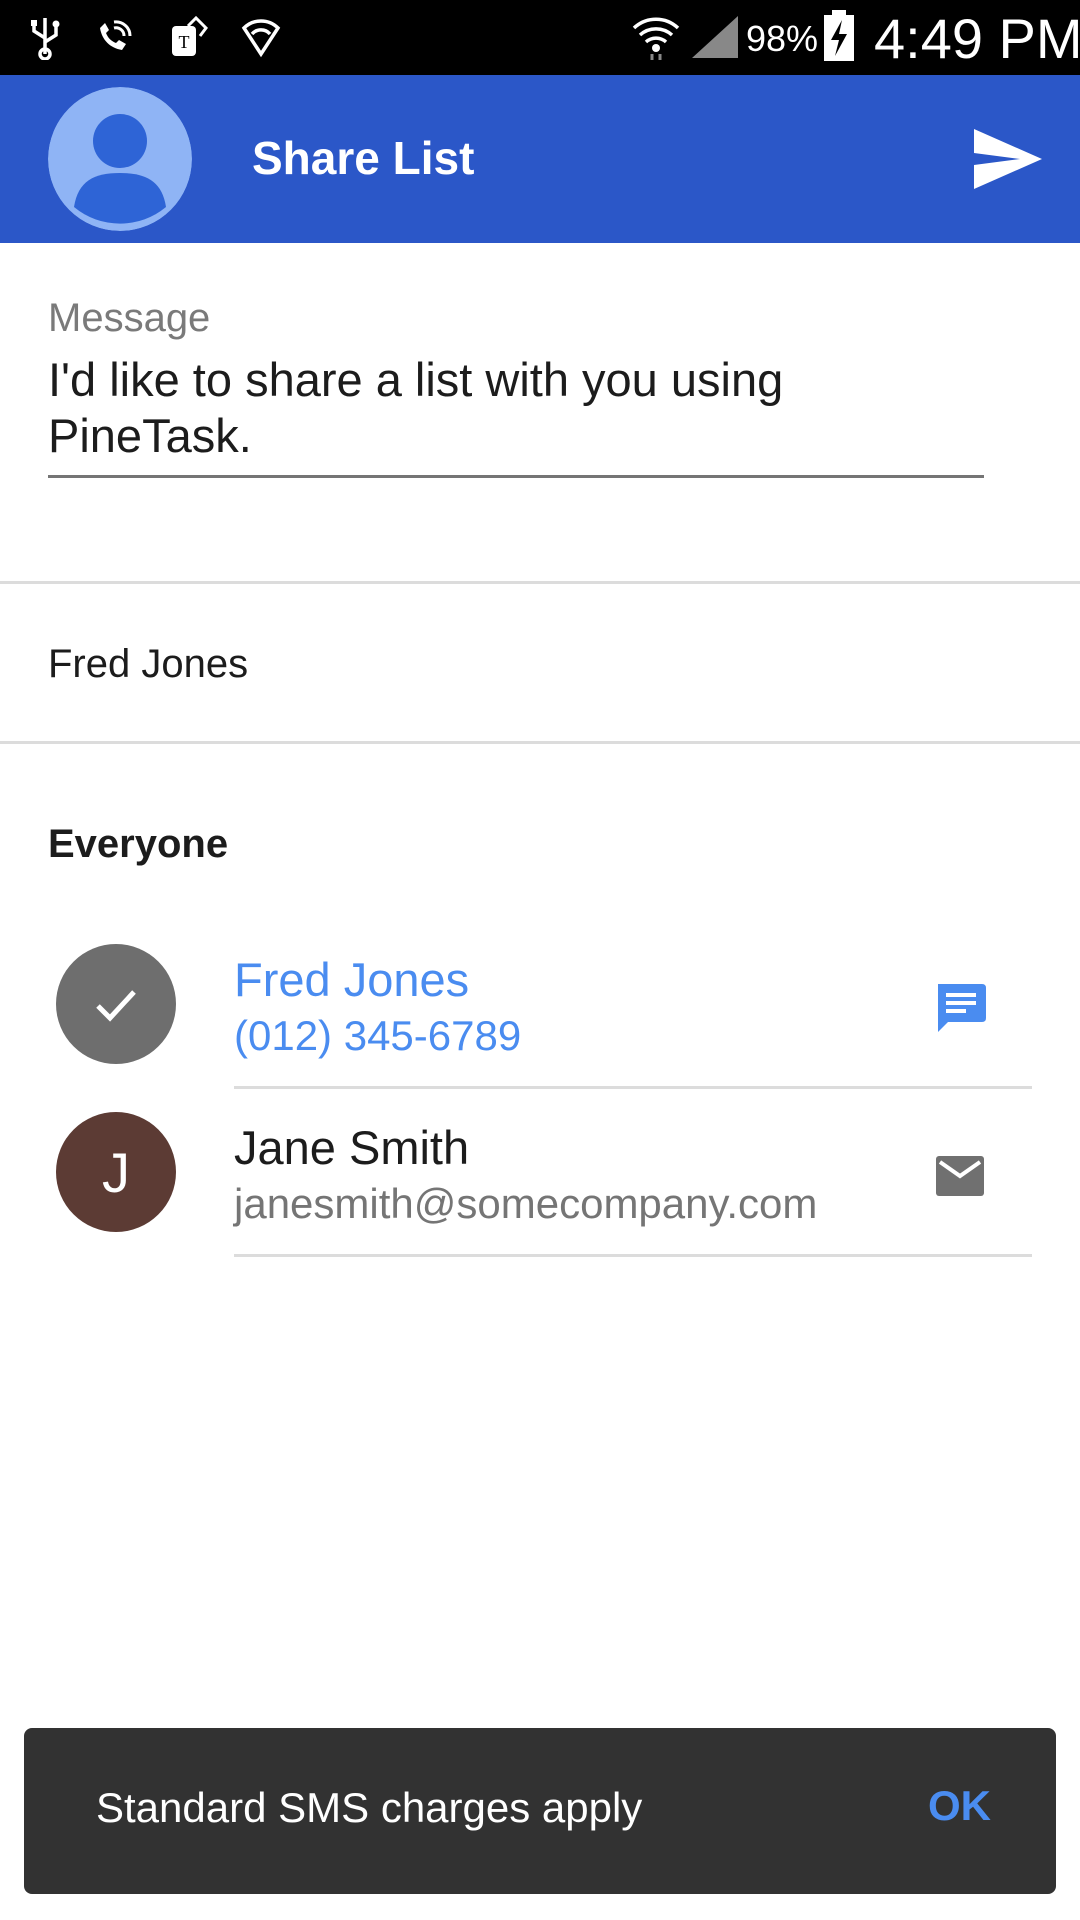 Image resolution: width=1080 pixels, height=1920 pixels. What do you see at coordinates (120, 159) in the screenshot?
I see `account-avatar-icon` at bounding box center [120, 159].